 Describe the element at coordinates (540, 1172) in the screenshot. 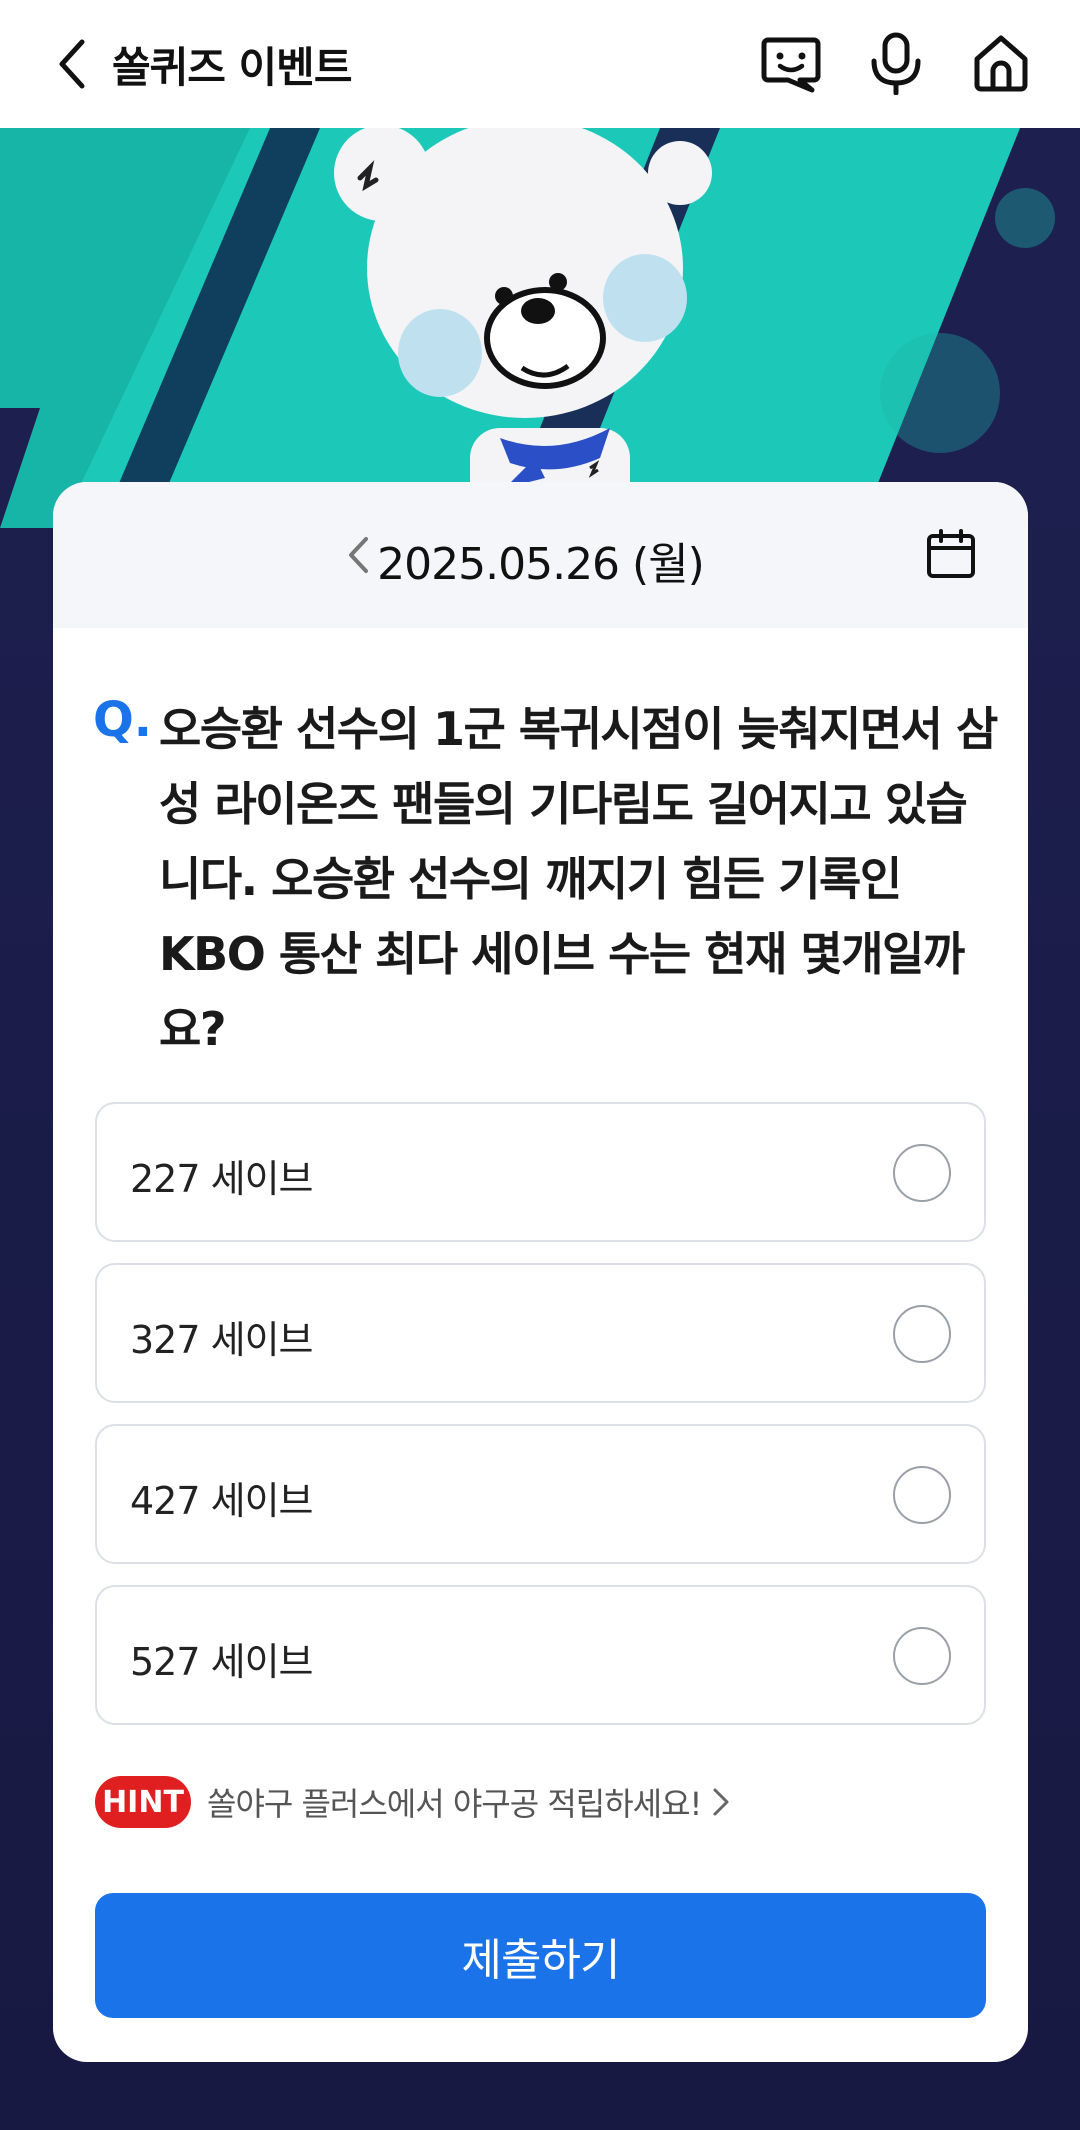

I see `answer-option: 227 세이브` at that location.